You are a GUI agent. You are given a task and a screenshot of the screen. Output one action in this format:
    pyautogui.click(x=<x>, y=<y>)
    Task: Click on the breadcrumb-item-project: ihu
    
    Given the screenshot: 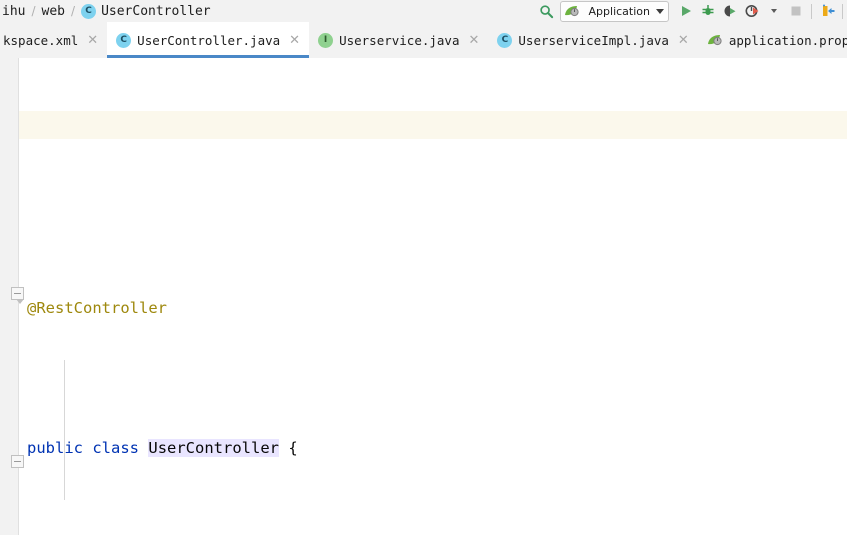 What is the action you would take?
    pyautogui.click(x=13, y=11)
    